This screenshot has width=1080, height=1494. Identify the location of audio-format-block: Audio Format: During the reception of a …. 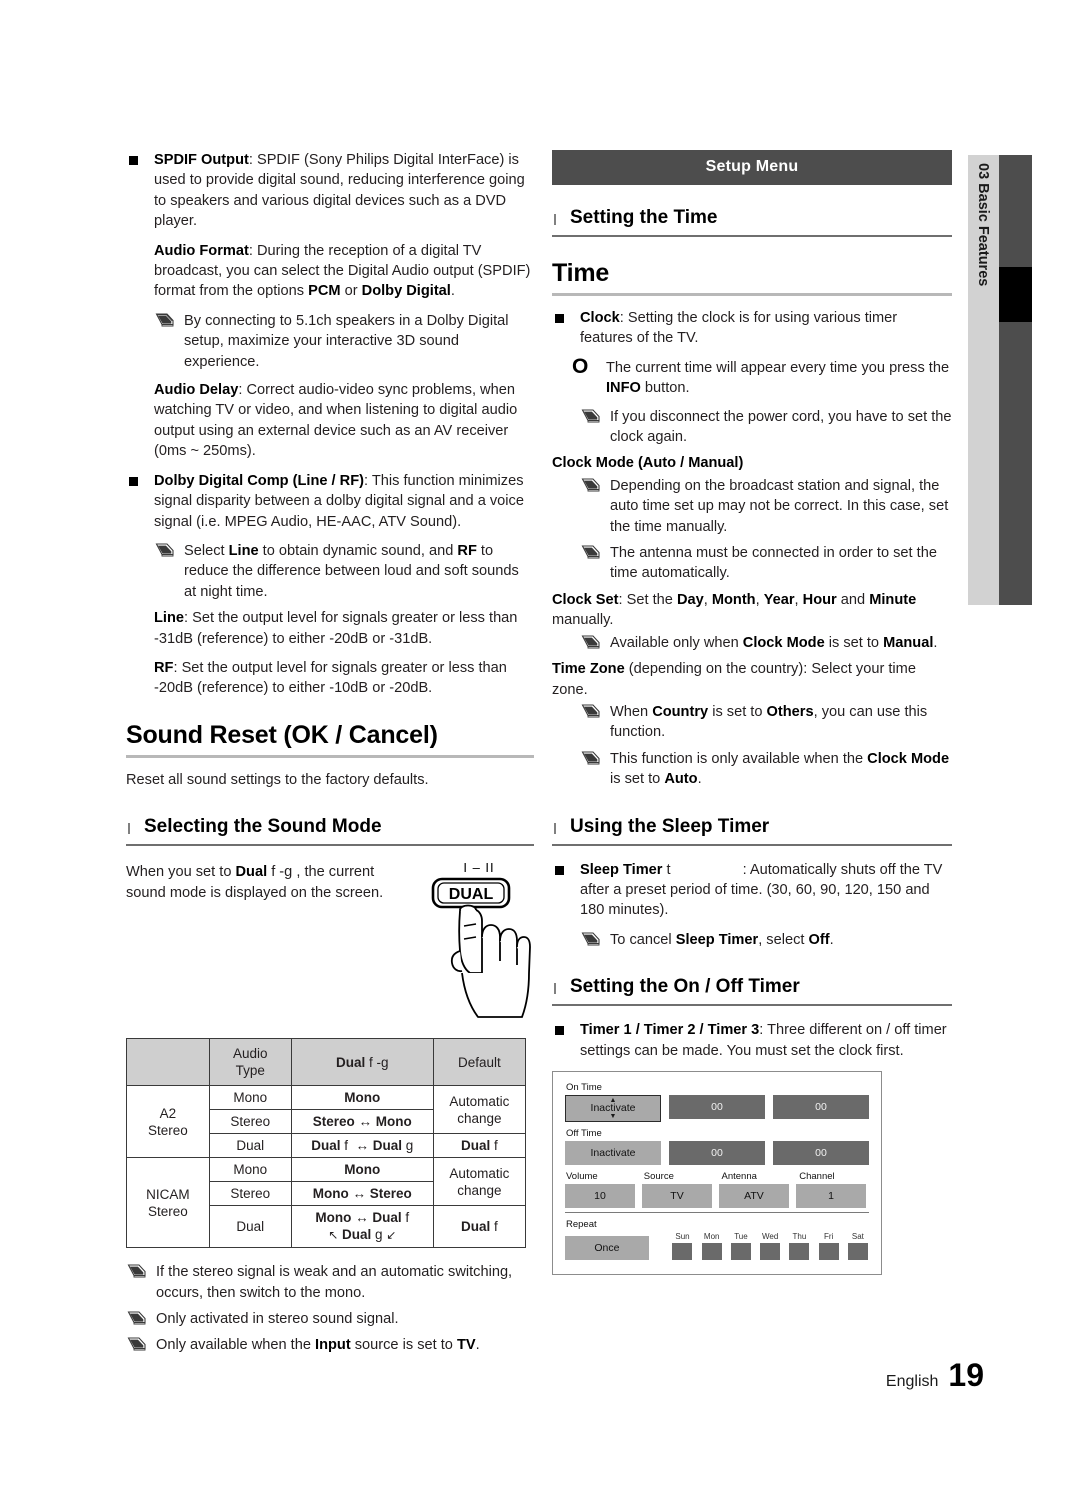
(330, 306).